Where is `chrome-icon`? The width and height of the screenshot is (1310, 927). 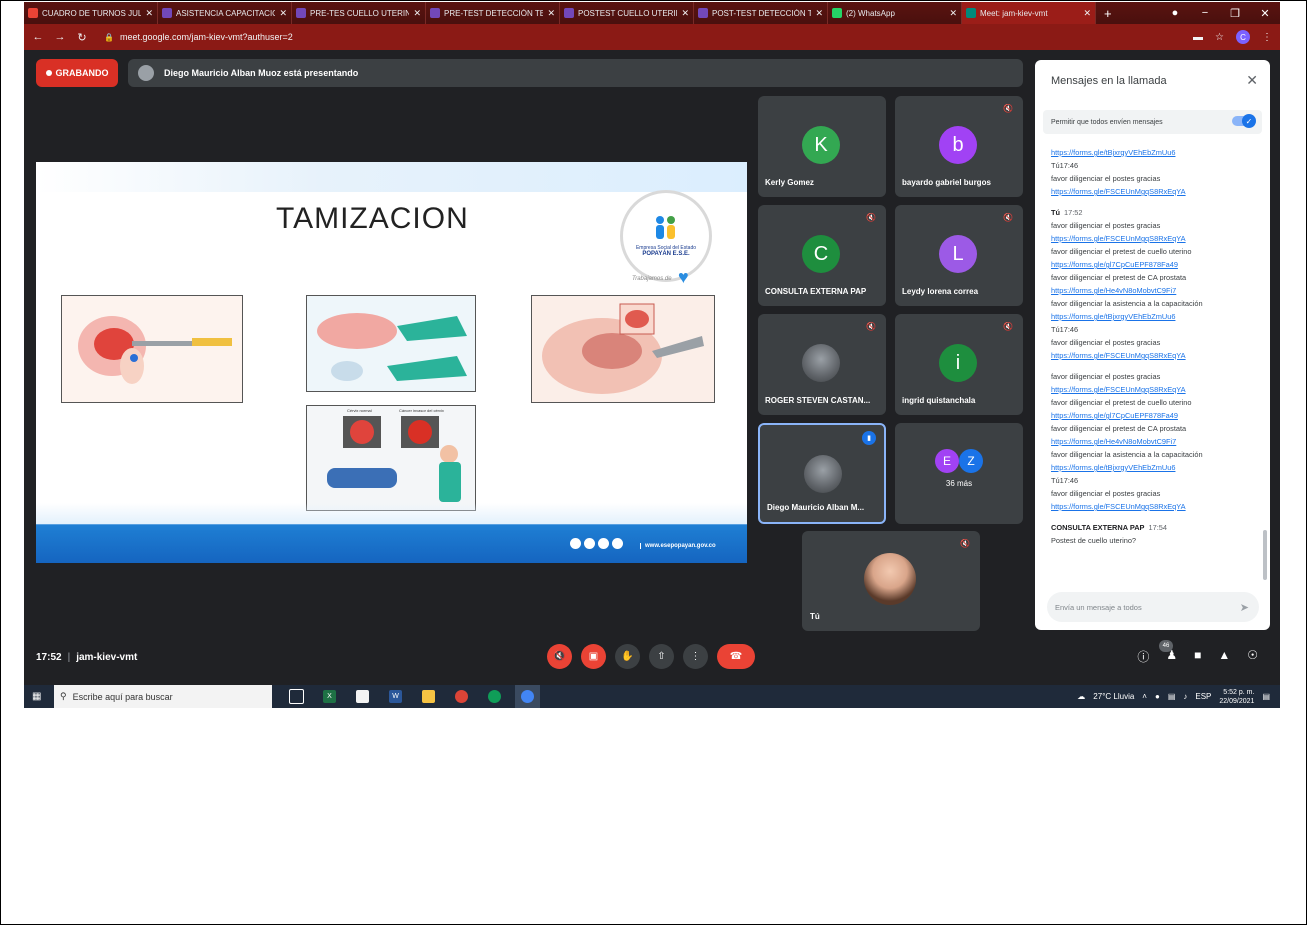
chrome-icon is located at coordinates (461, 696).